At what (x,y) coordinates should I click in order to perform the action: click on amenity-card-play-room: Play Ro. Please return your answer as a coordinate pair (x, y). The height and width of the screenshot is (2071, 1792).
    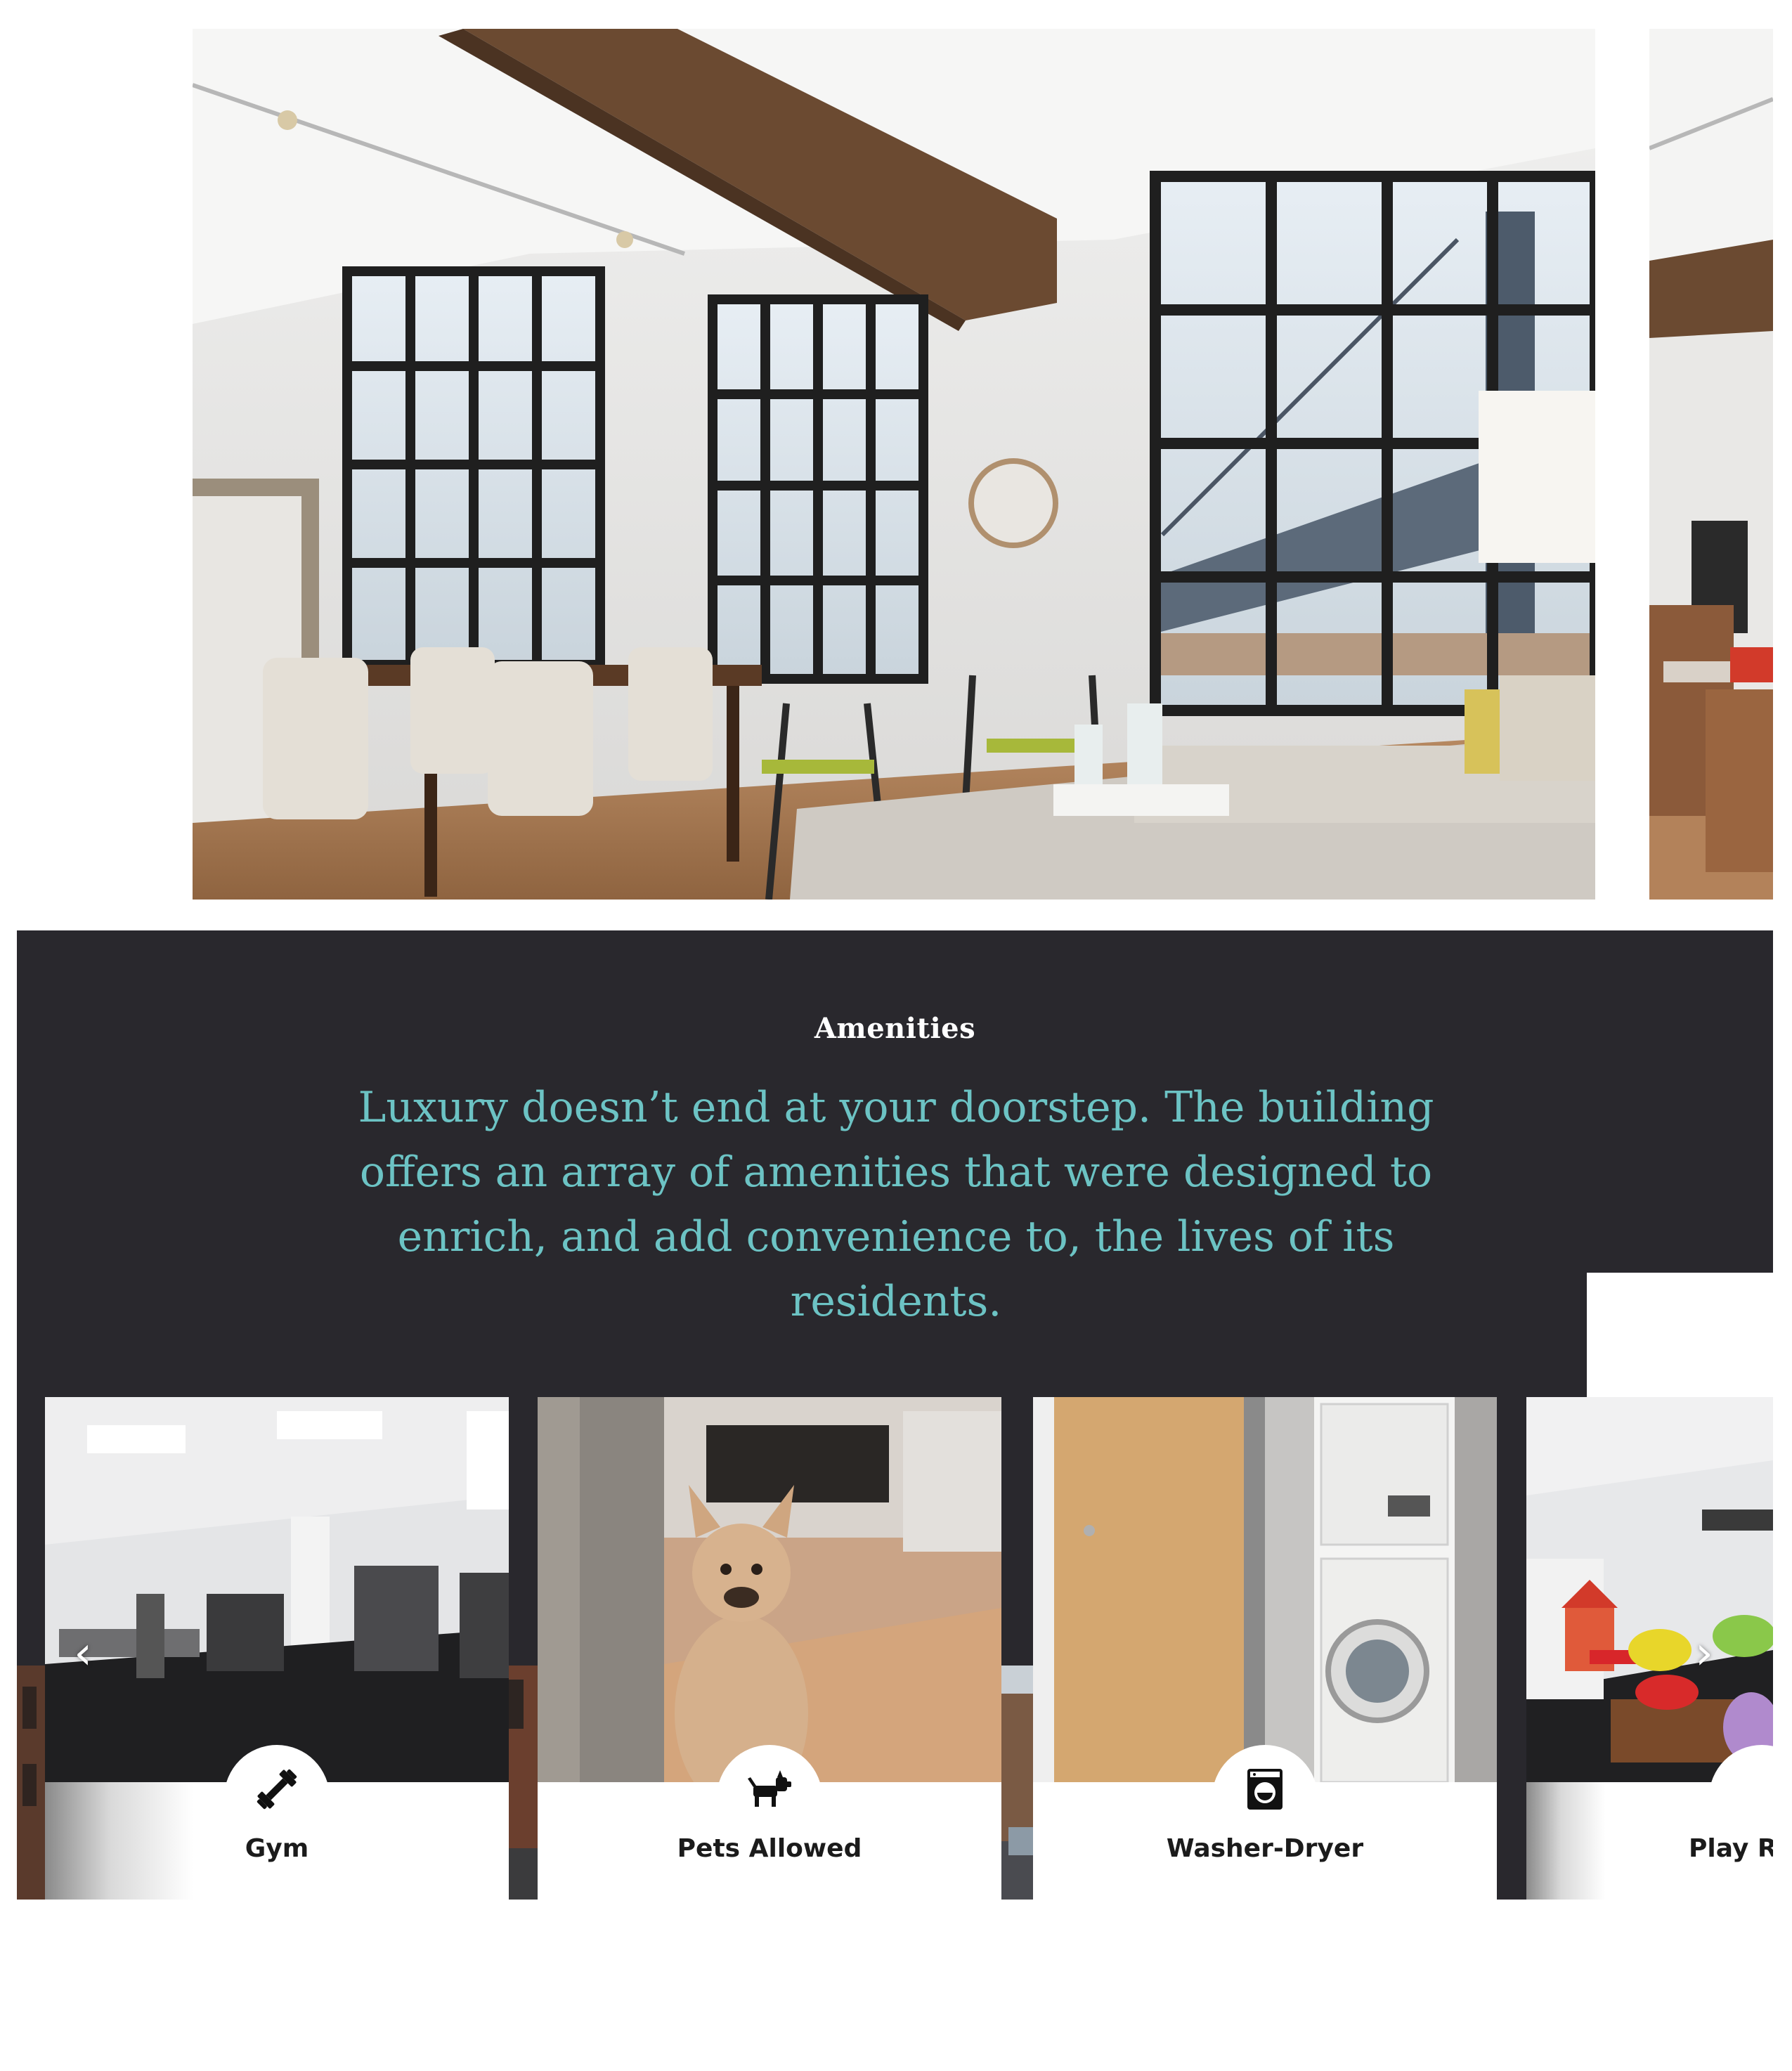
    Looking at the image, I should click on (1649, 1649).